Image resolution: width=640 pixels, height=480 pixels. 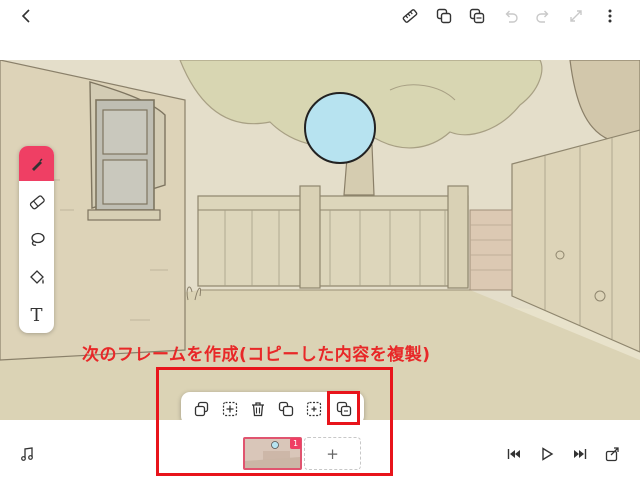 I want to click on redo-icon, so click(x=543, y=16).